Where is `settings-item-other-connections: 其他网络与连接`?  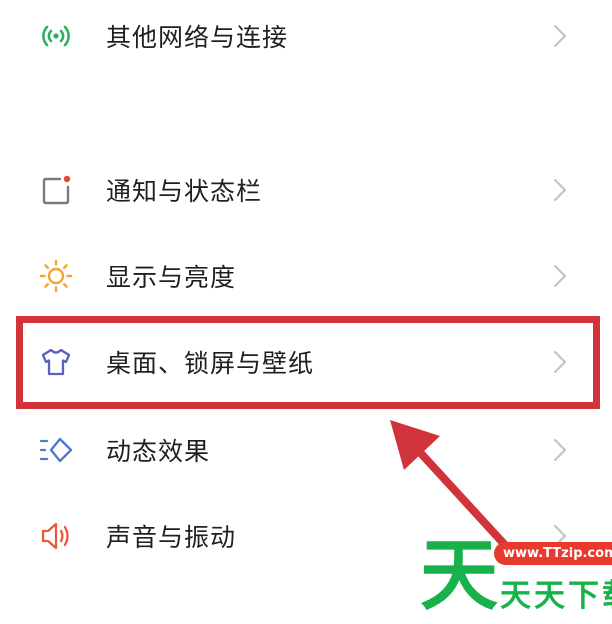 settings-item-other-connections: 其他网络与连接 is located at coordinates (306, 38).